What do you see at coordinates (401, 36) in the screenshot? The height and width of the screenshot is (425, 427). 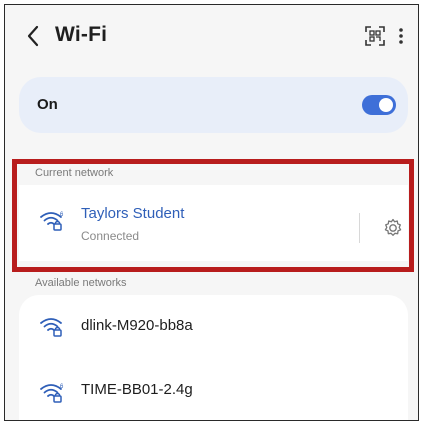 I see `more-vertical-icon` at bounding box center [401, 36].